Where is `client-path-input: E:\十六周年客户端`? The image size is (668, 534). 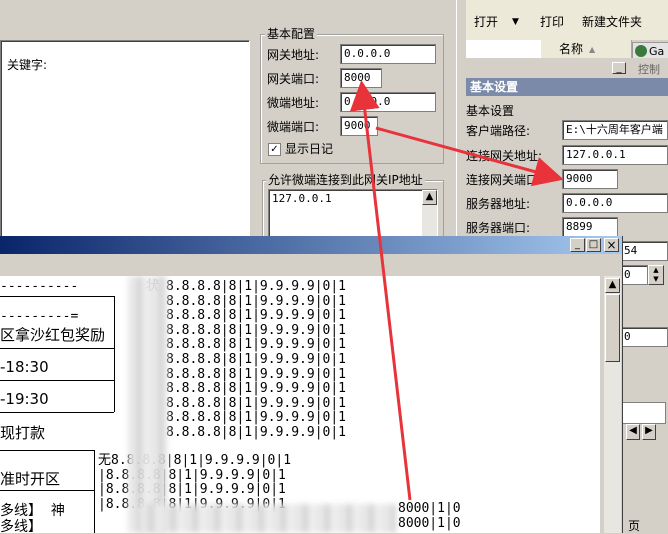
client-path-input: E:\十六周年客户端 is located at coordinates (615, 130).